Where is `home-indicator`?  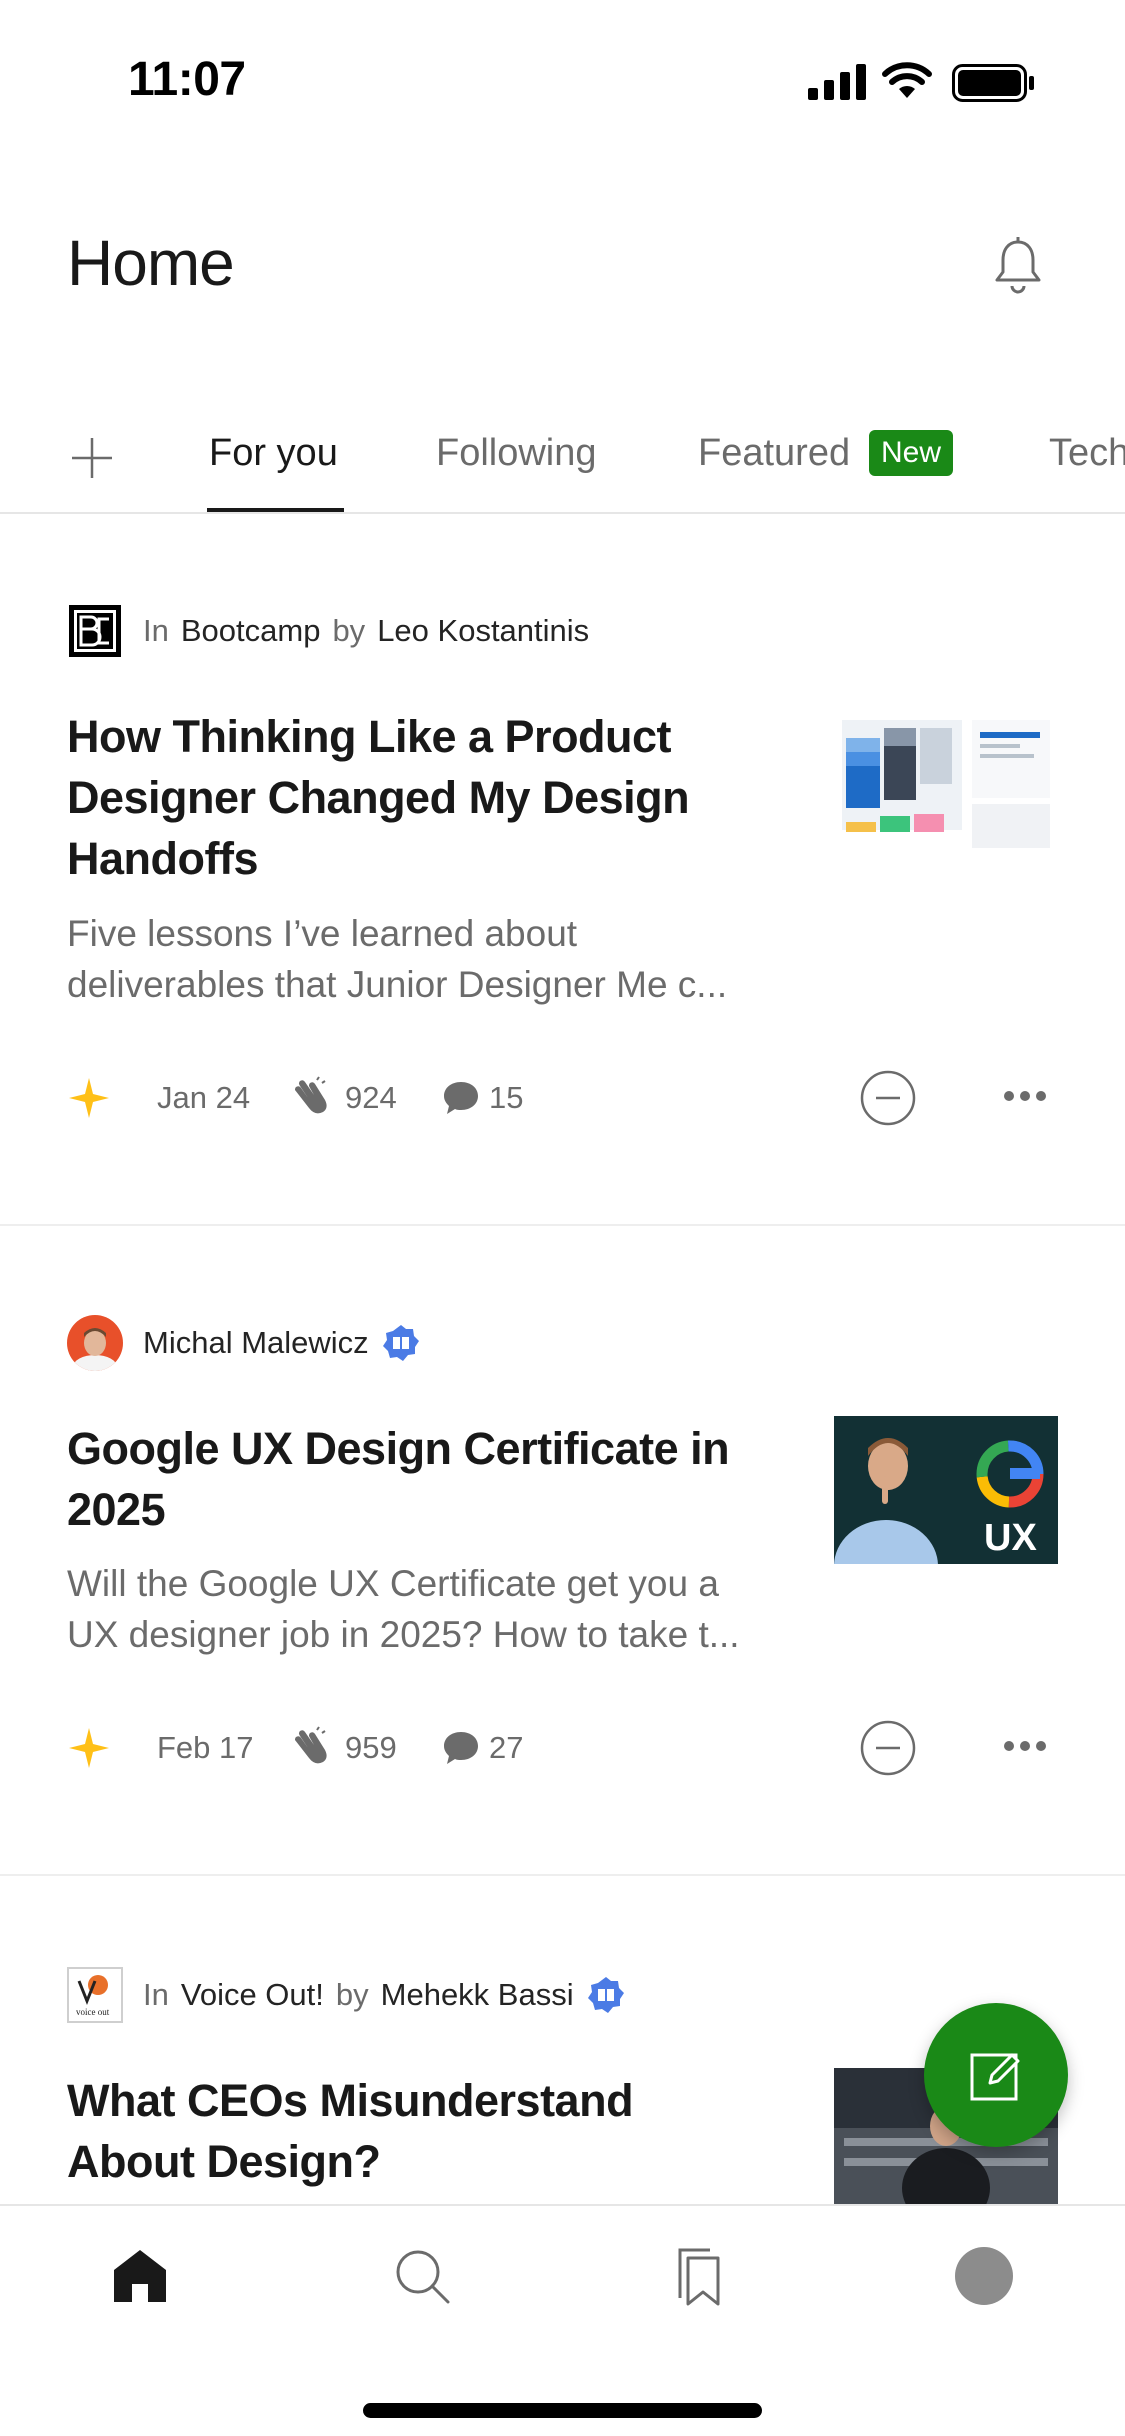 home-indicator is located at coordinates (562, 2410).